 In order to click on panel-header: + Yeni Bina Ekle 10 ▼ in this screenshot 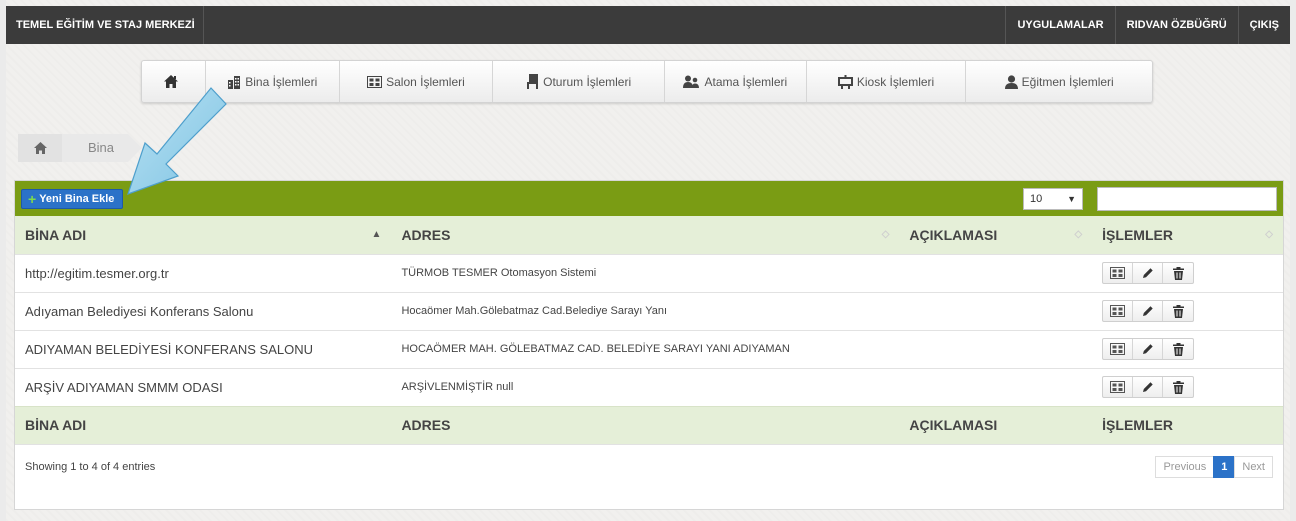, I will do `click(649, 198)`.